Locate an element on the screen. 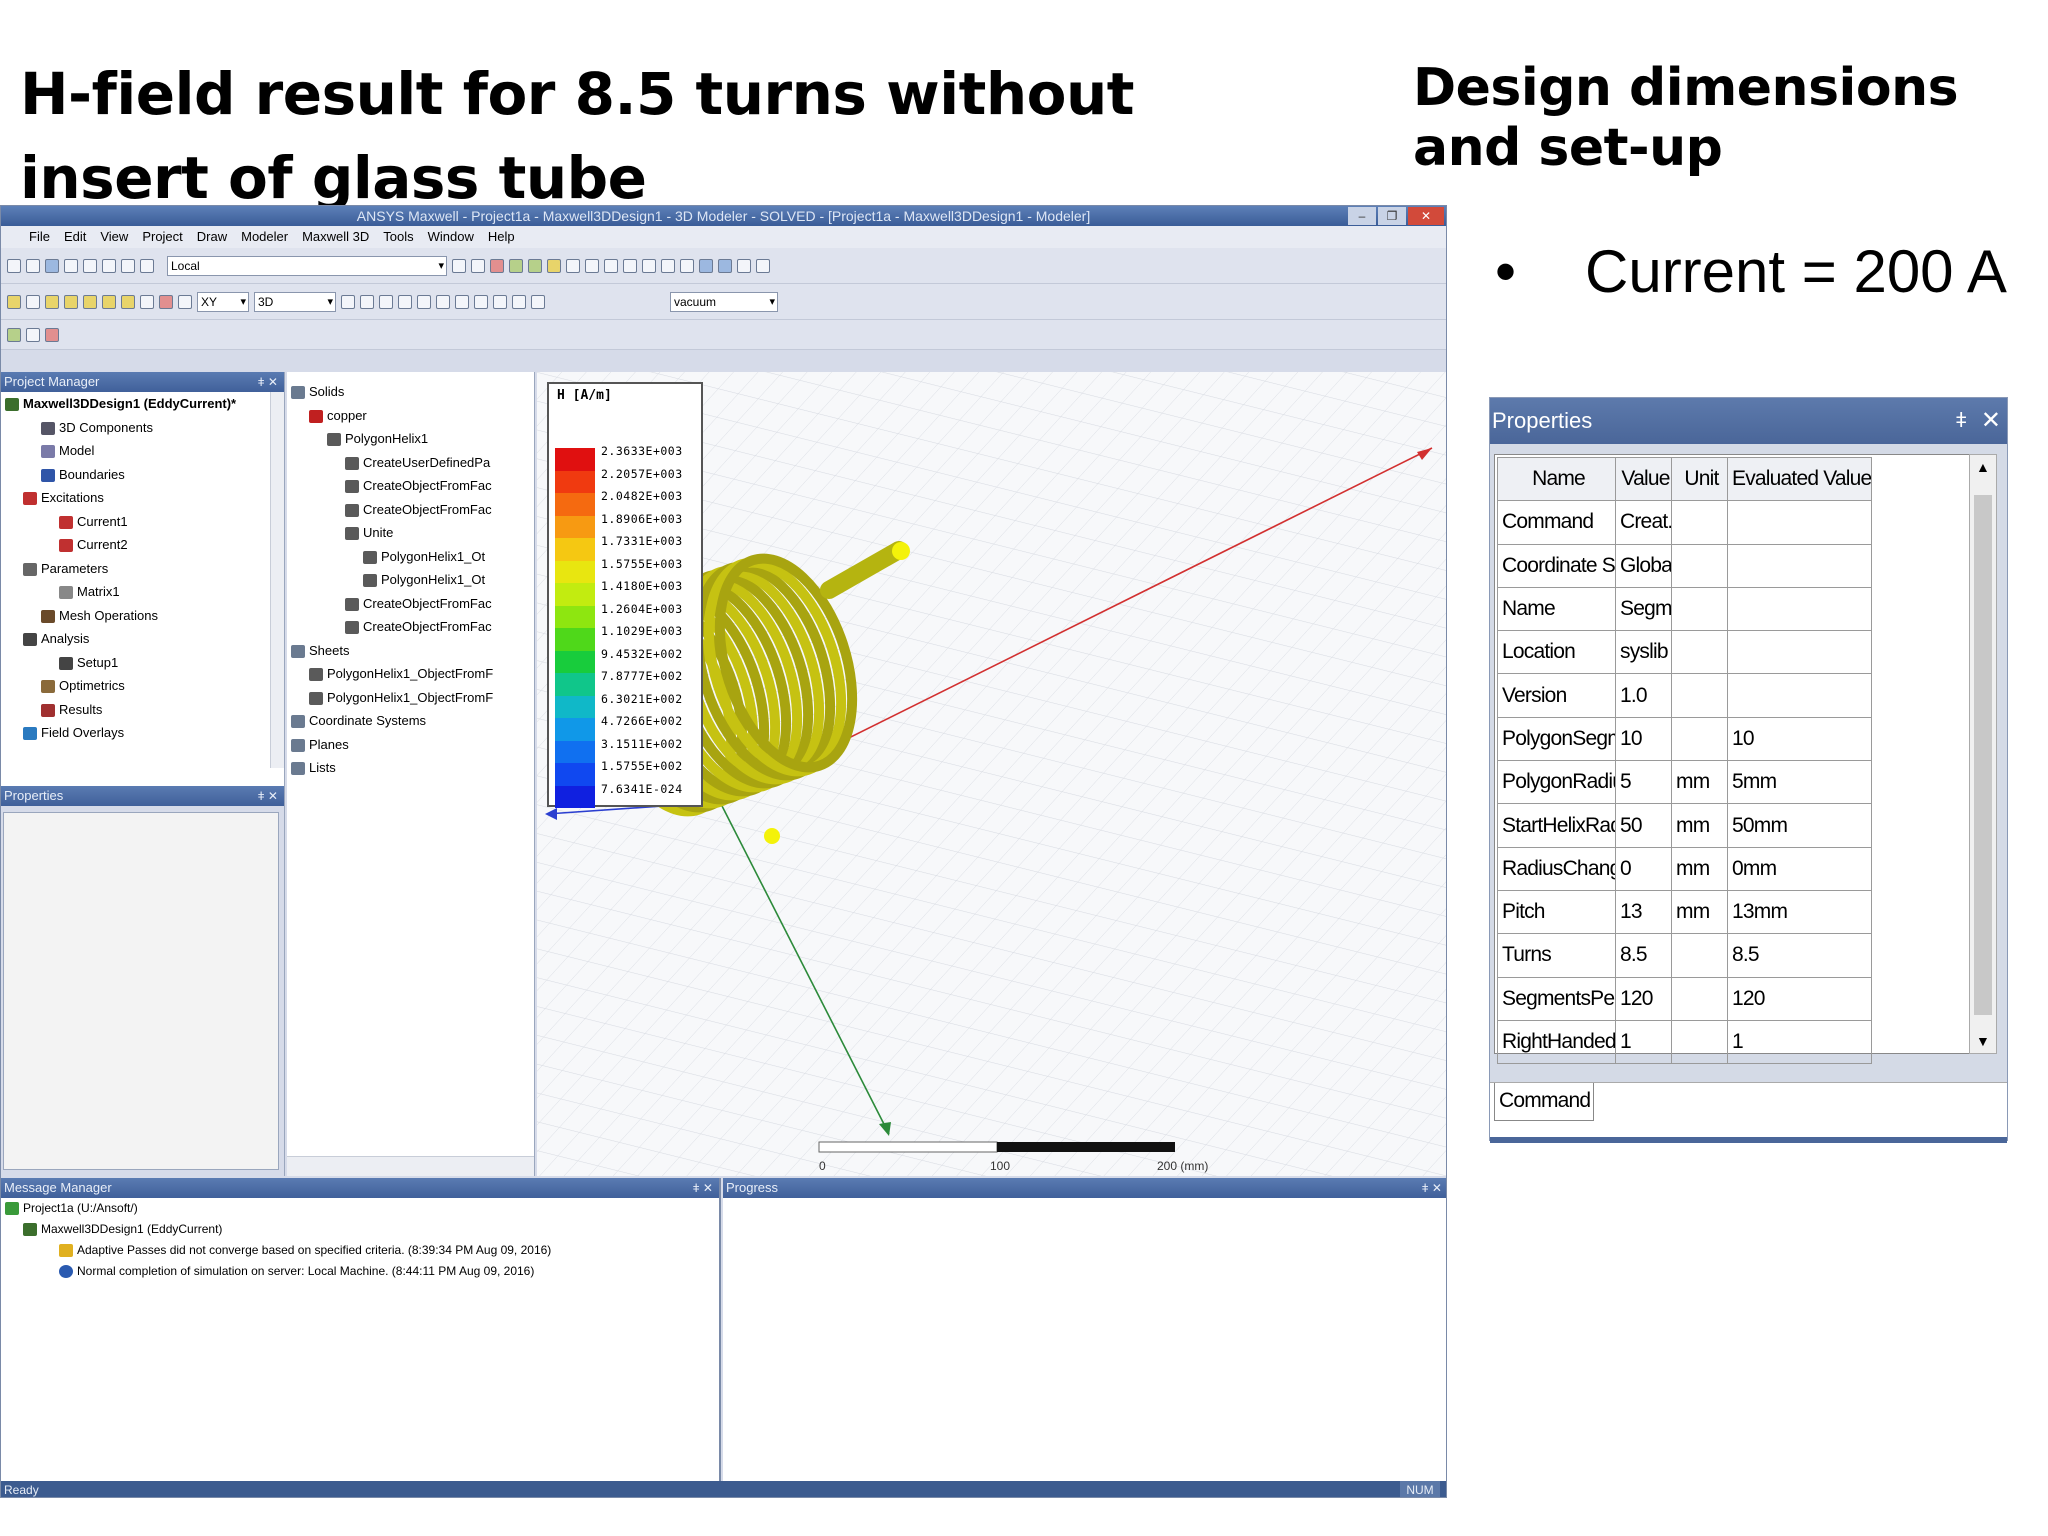 This screenshot has width=2048, height=1536. cylinder-icon is located at coordinates (71, 301).